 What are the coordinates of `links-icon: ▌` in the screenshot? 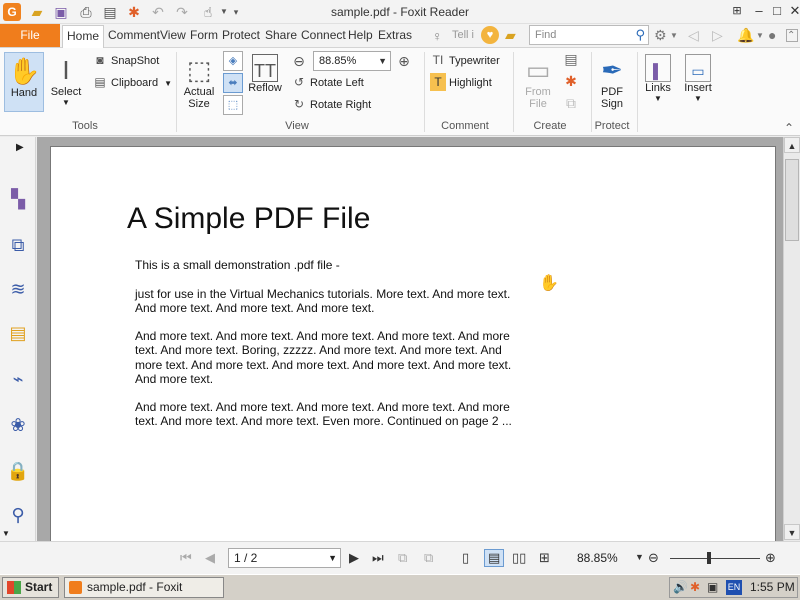 It's located at (658, 68).